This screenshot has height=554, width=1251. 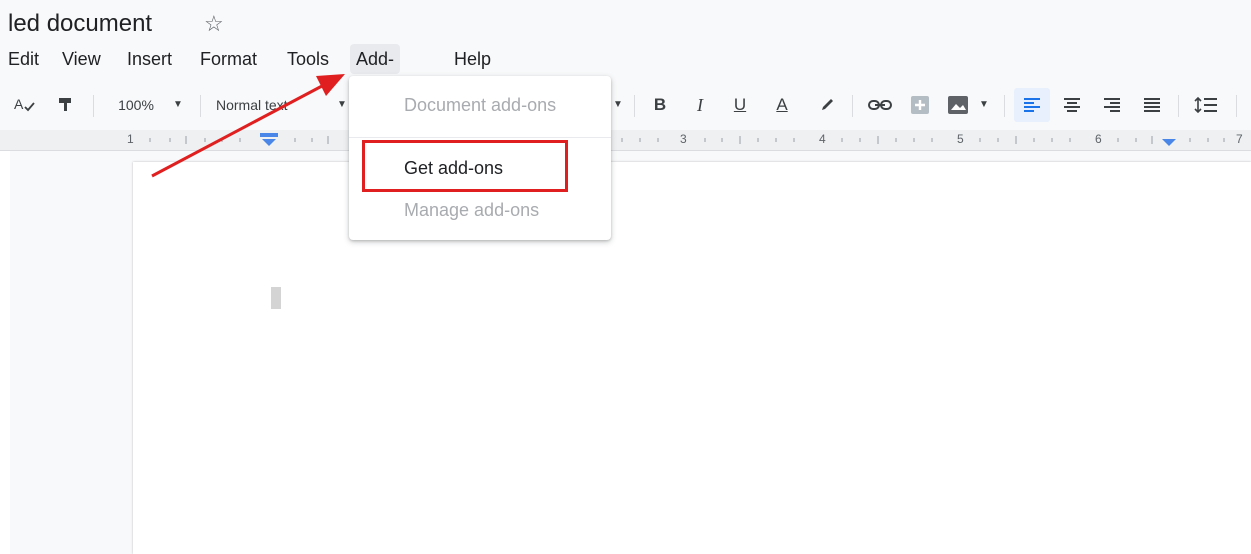 What do you see at coordinates (827, 105) in the screenshot?
I see `highlight-icon` at bounding box center [827, 105].